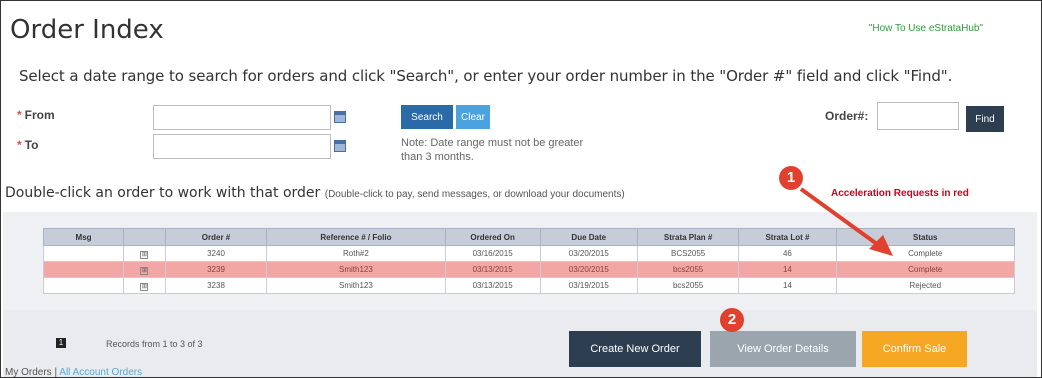 This screenshot has width=1042, height=378. What do you see at coordinates (732, 320) in the screenshot?
I see `annotation-marker-2: 2` at bounding box center [732, 320].